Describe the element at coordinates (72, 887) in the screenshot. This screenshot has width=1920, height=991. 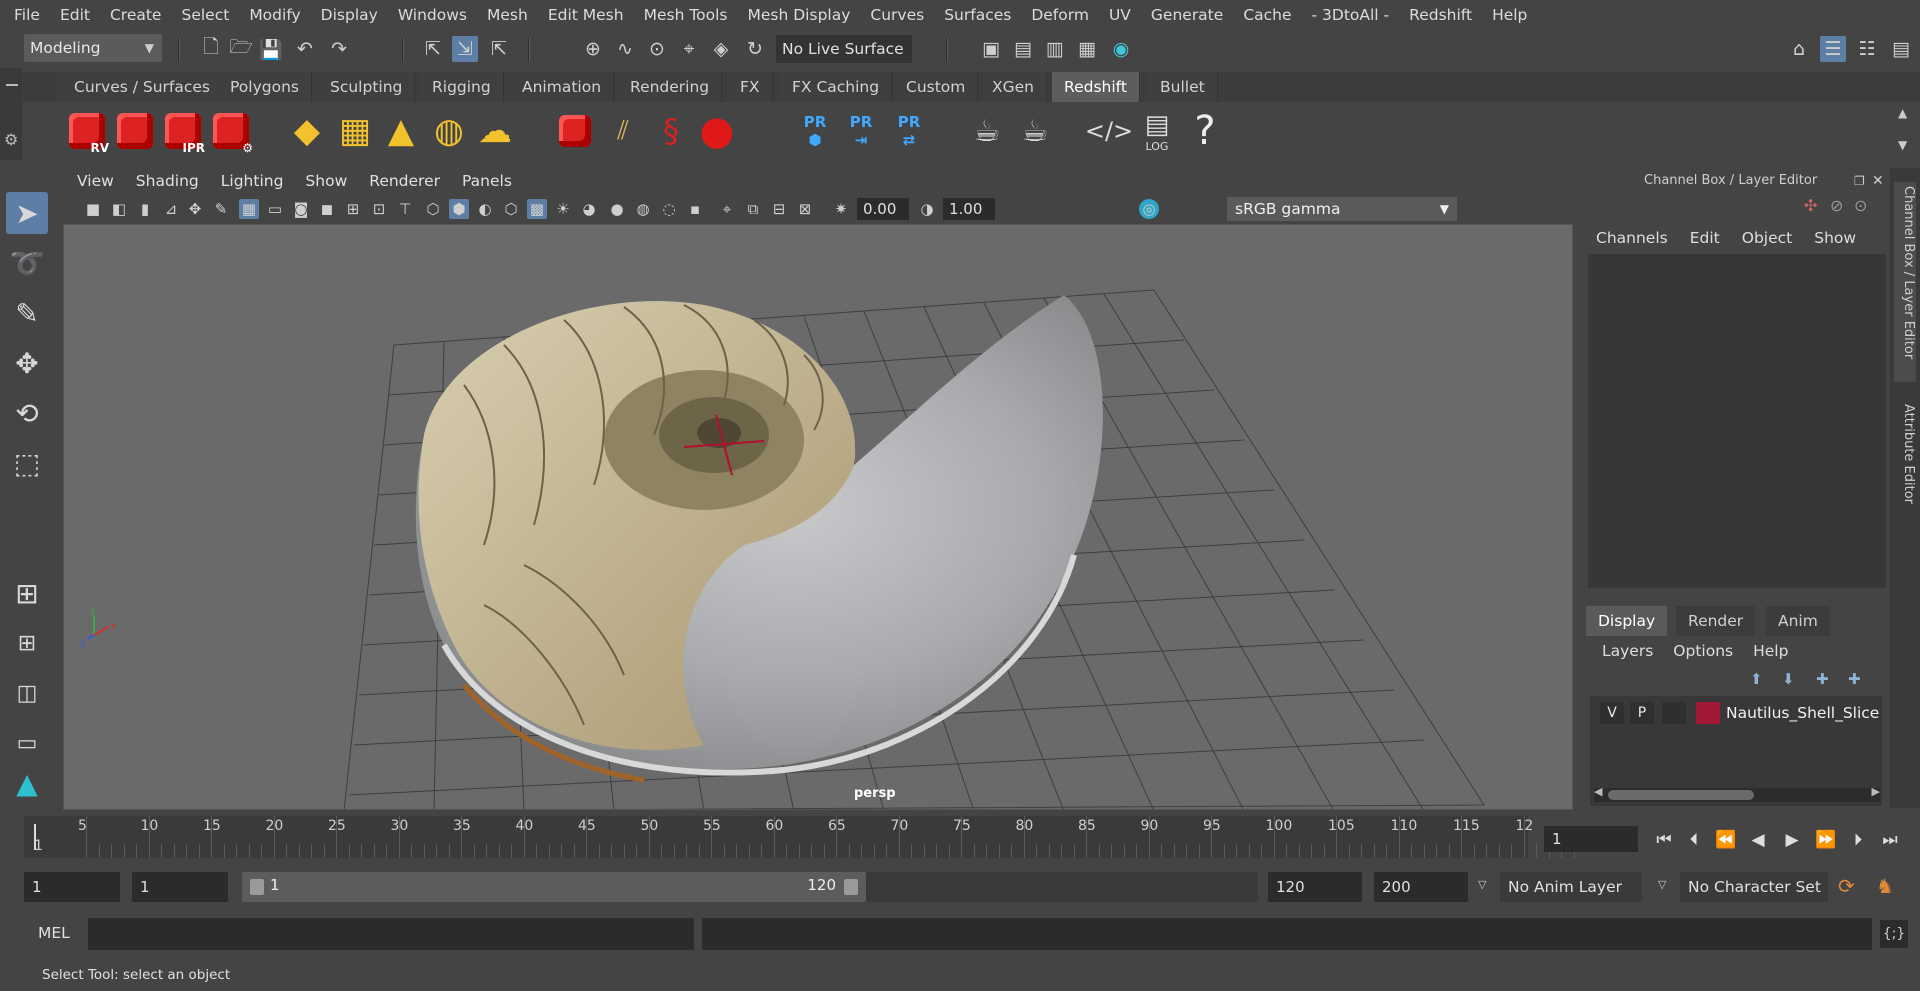
I see `scene-start-field: 1` at that location.